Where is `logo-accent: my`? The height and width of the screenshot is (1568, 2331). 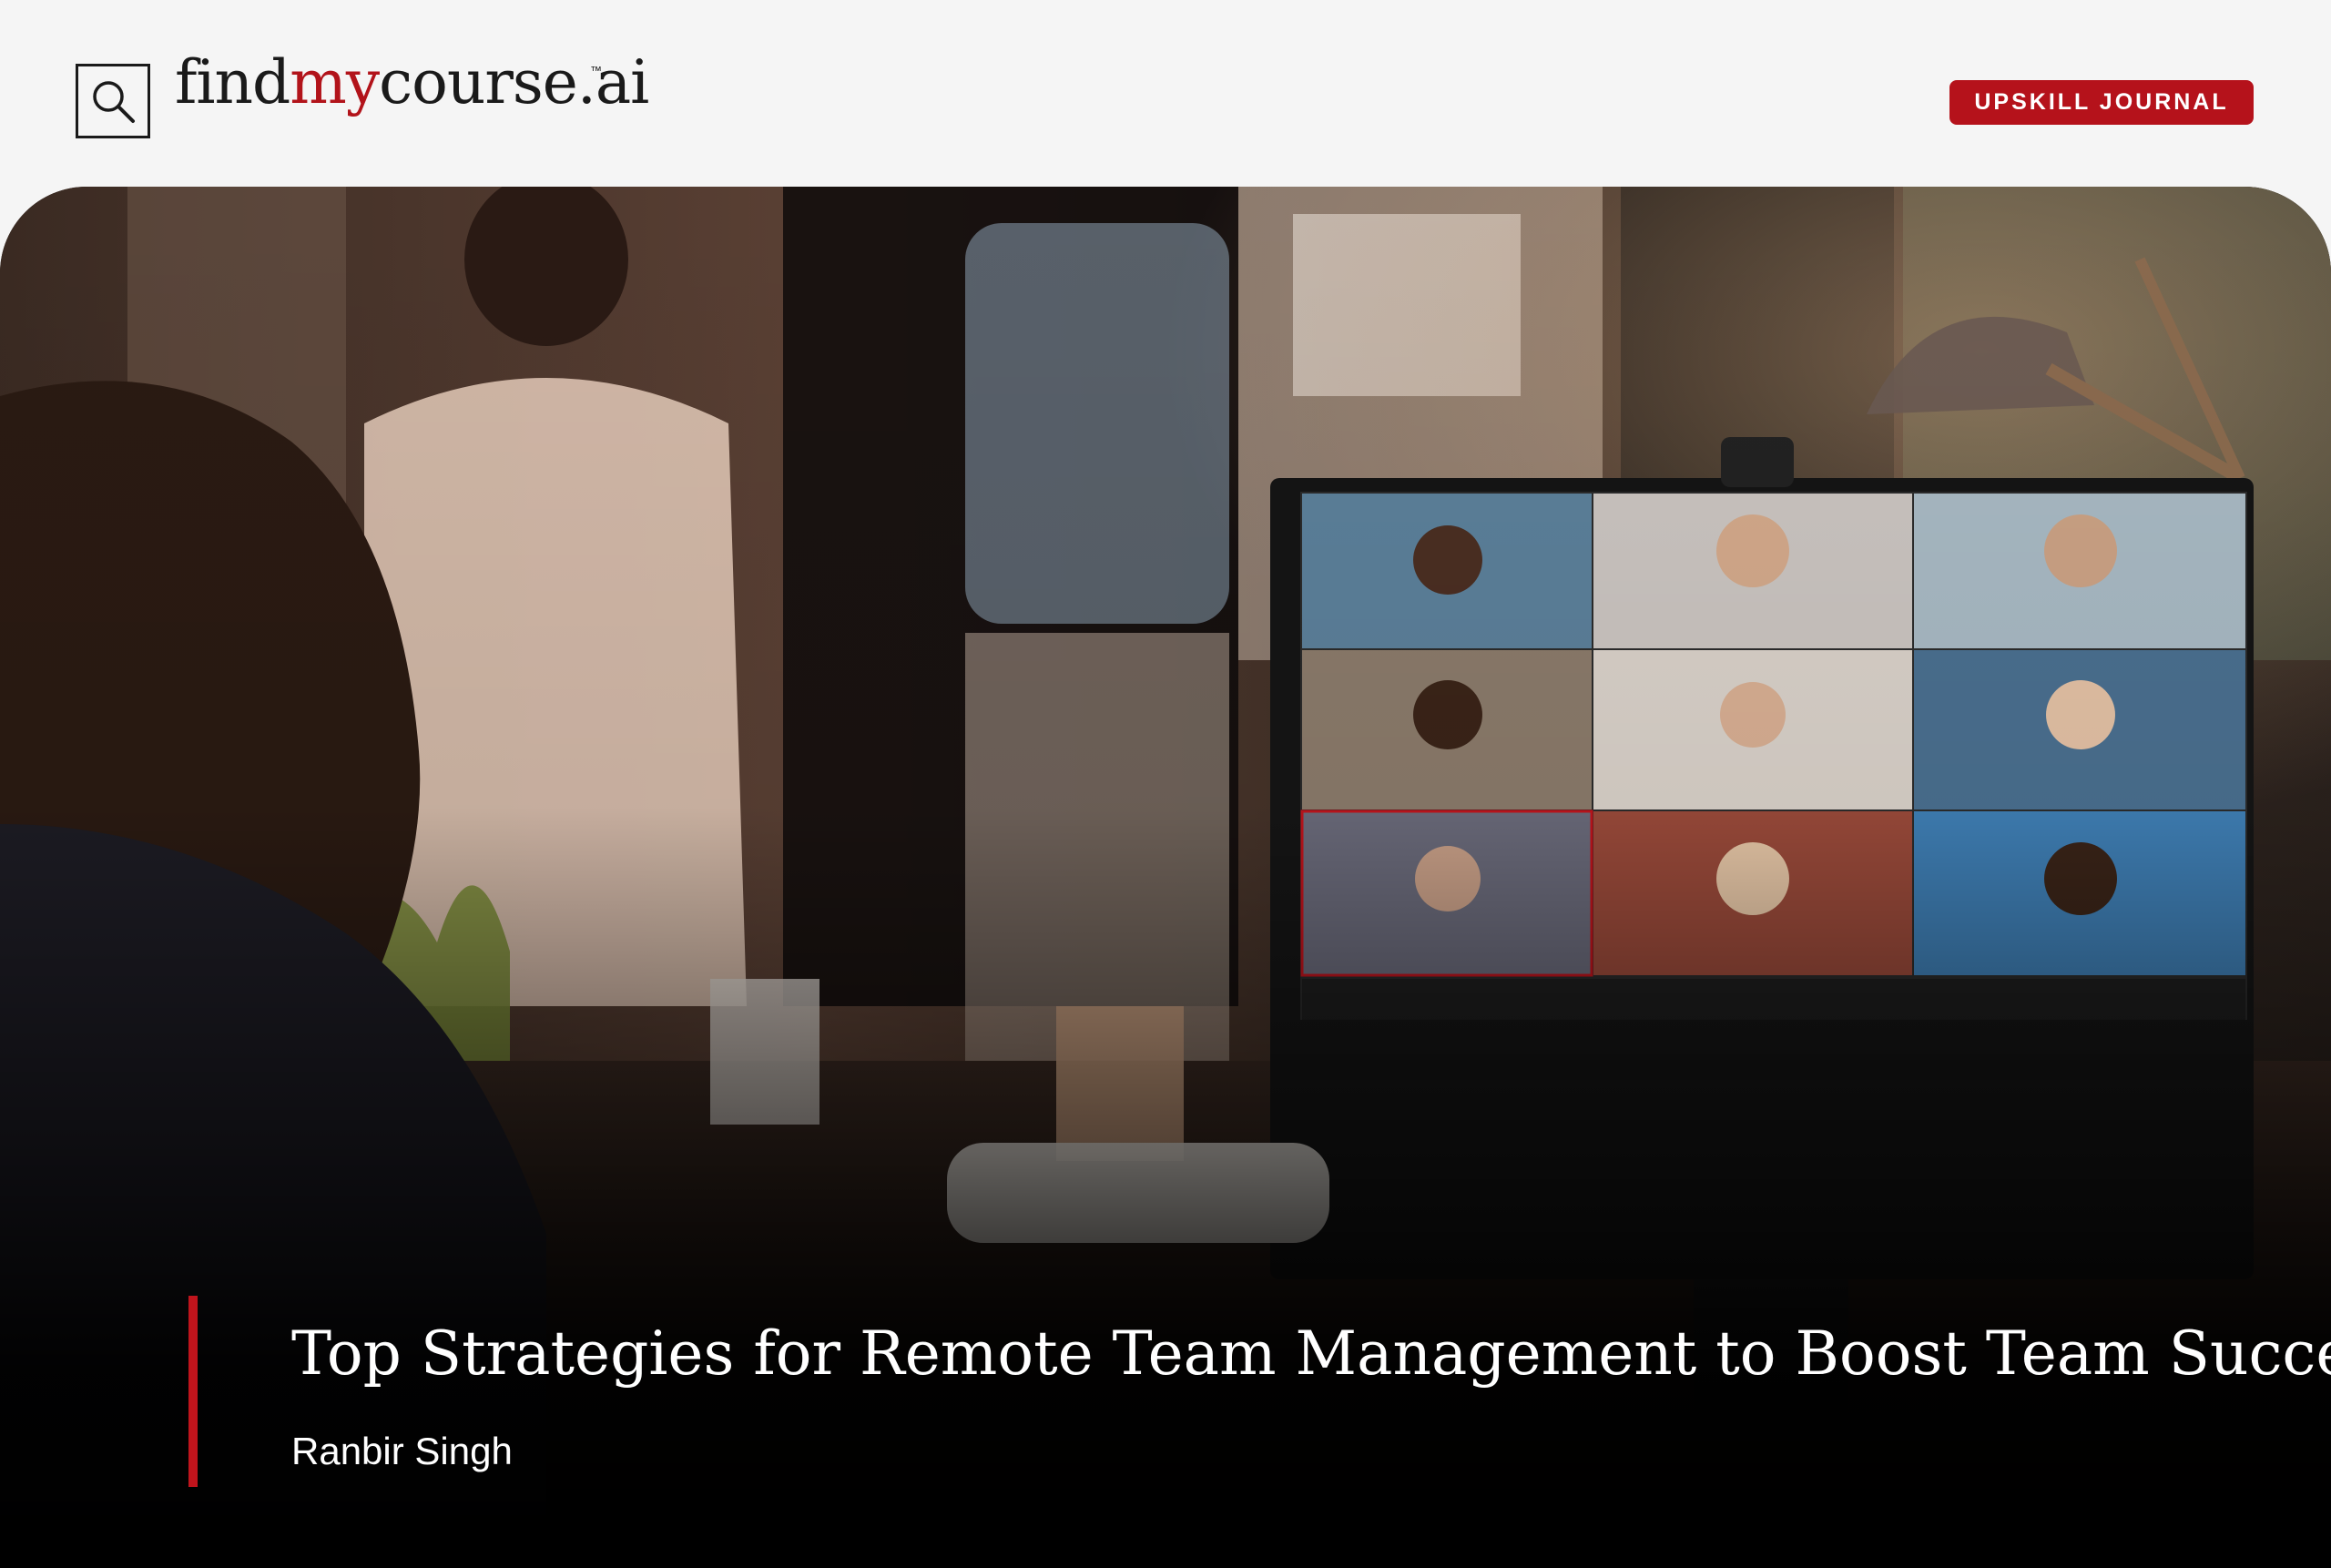 logo-accent: my is located at coordinates (335, 82).